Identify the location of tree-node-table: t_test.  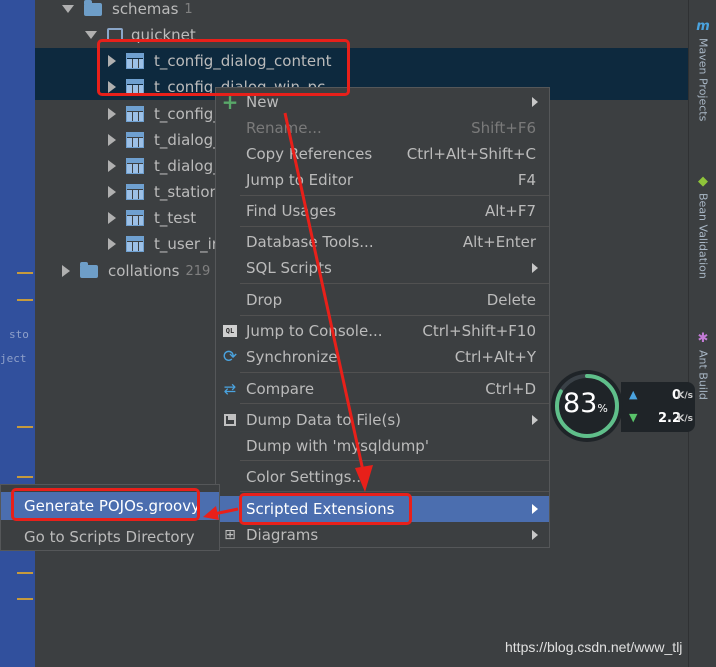
(152, 218).